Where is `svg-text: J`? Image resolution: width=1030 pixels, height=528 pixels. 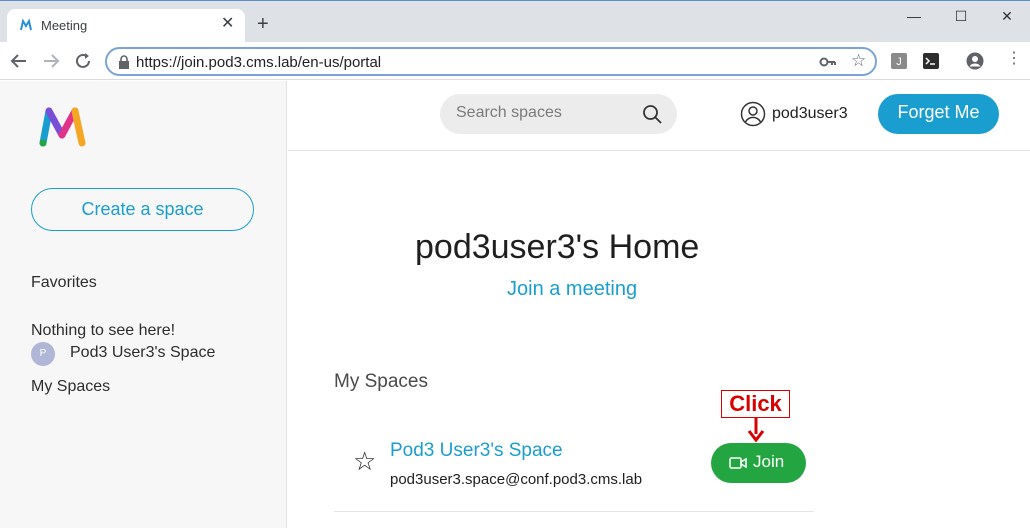
svg-text: J is located at coordinates (899, 62).